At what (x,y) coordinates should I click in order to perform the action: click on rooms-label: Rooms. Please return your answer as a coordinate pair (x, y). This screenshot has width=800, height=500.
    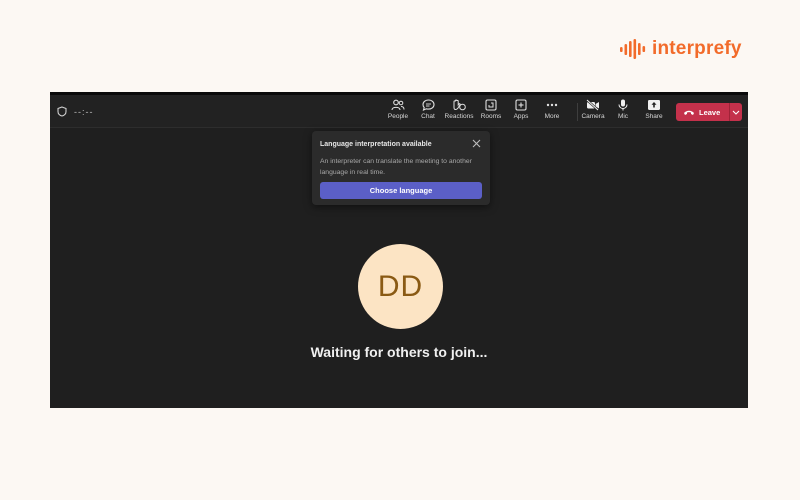
    Looking at the image, I should click on (491, 116).